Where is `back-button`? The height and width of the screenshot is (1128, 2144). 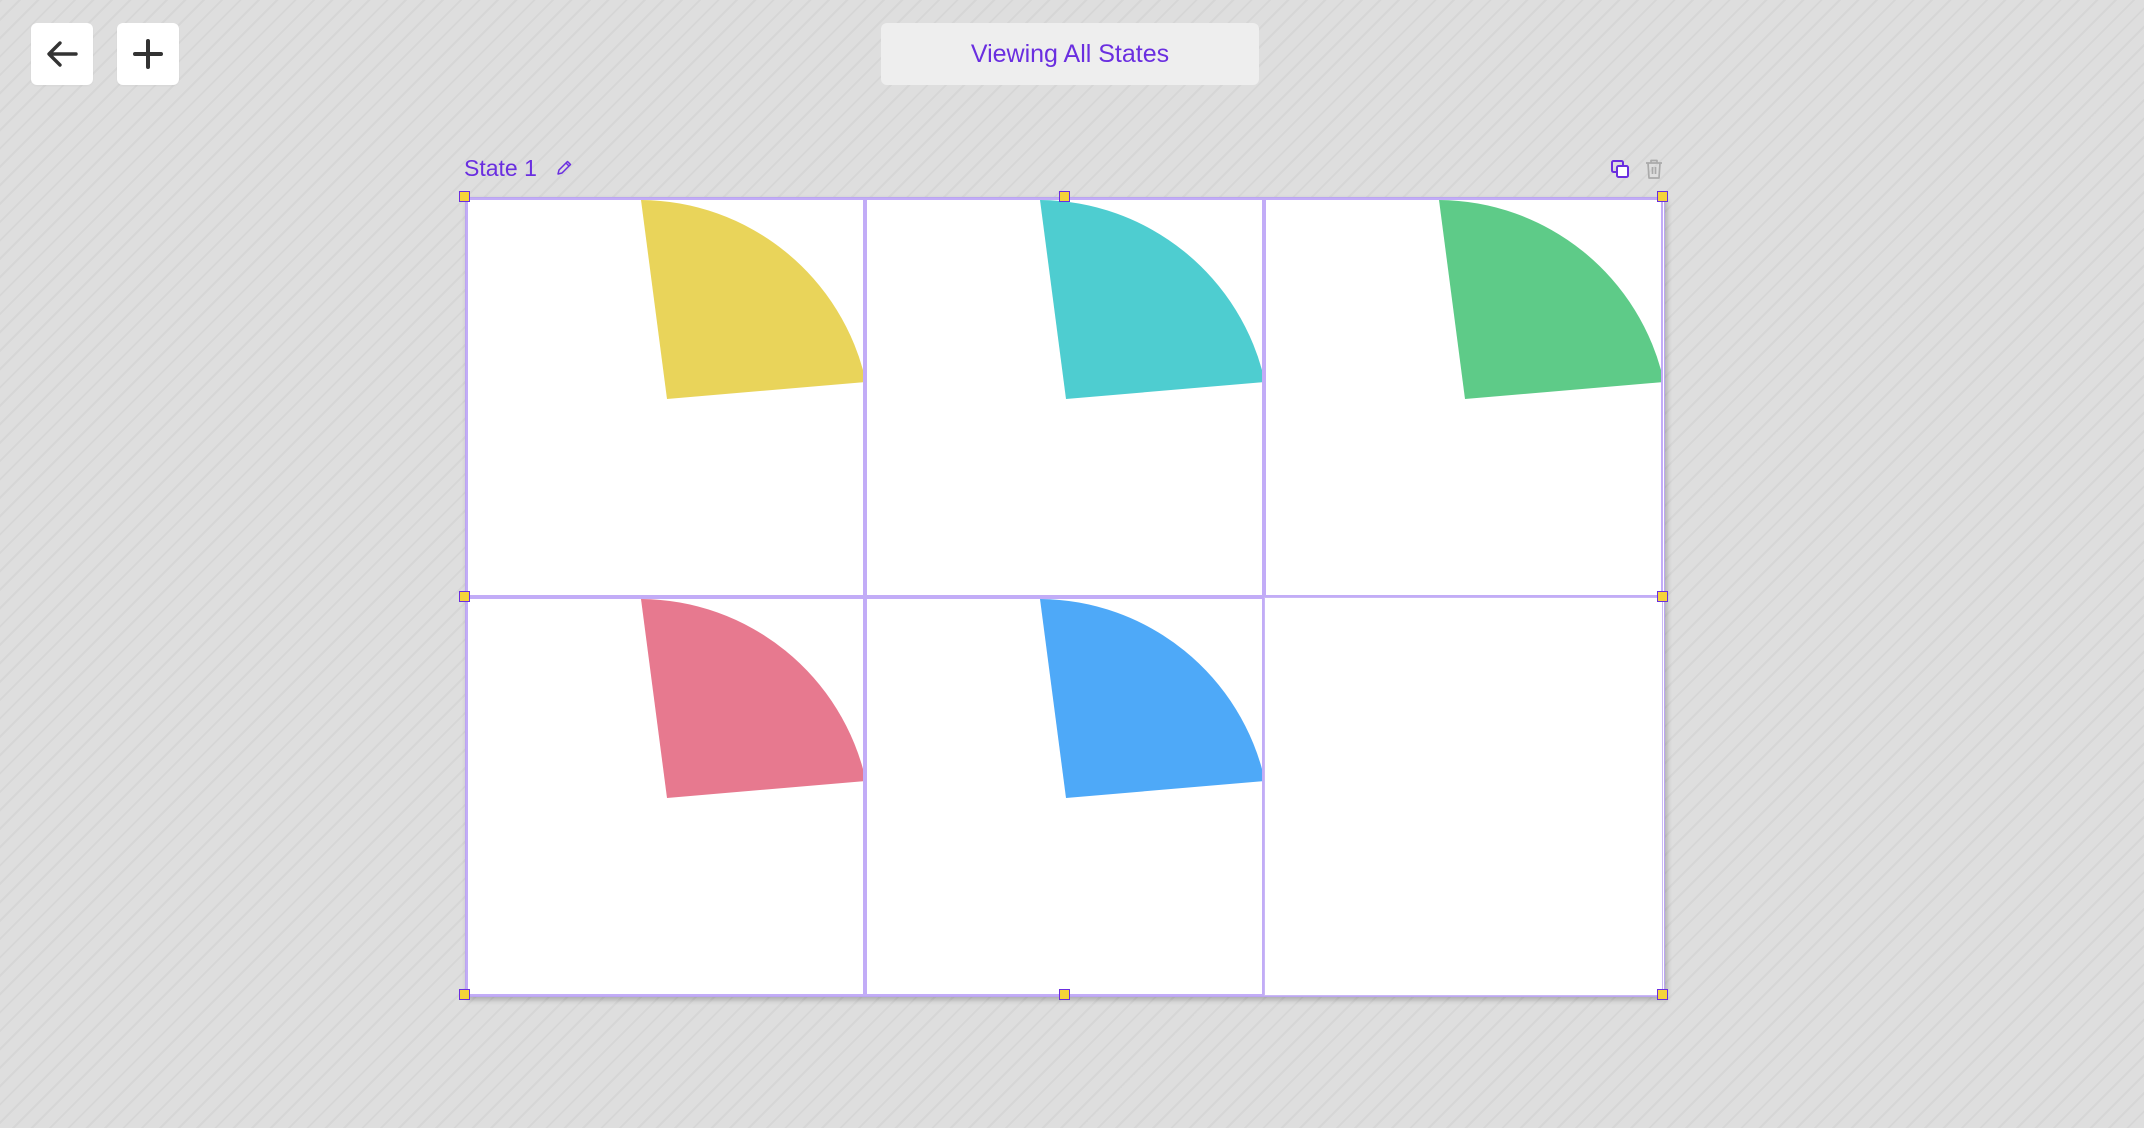 back-button is located at coordinates (62, 54).